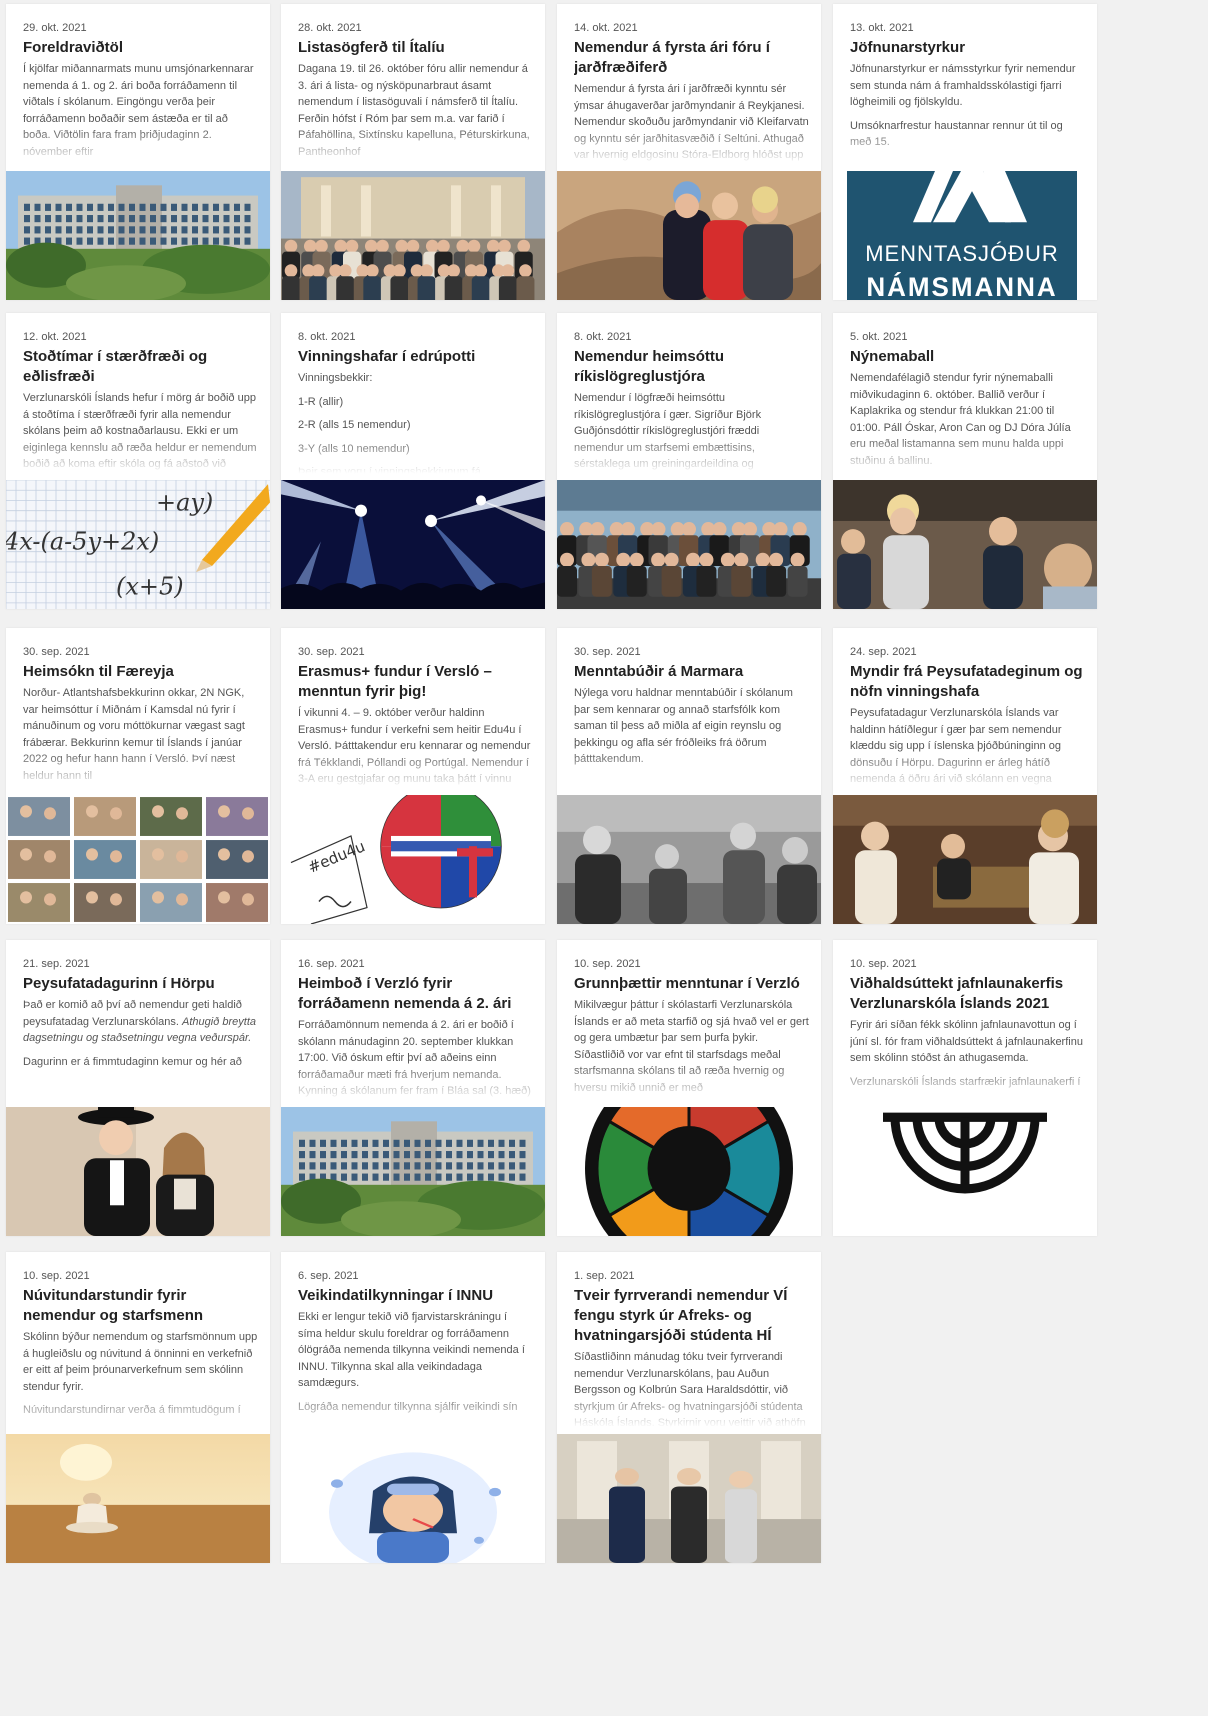  Describe the element at coordinates (413, 235) in the screenshot. I see `group-in-rome-image` at that location.